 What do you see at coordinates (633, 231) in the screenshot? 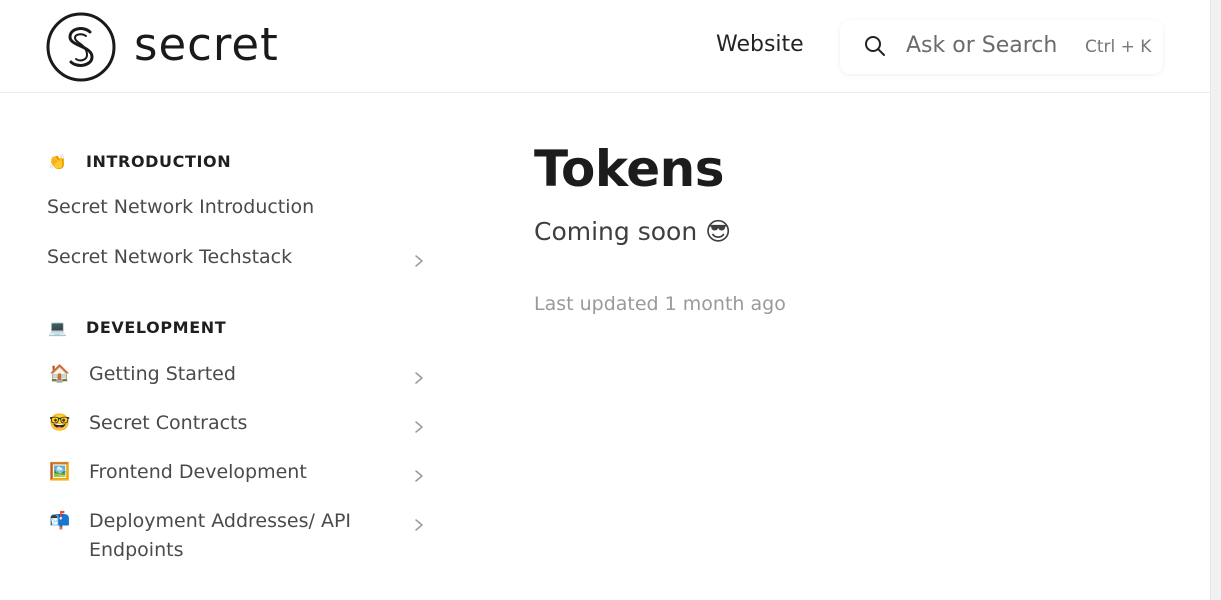
I see `page-body-text: Coming soon 😎` at bounding box center [633, 231].